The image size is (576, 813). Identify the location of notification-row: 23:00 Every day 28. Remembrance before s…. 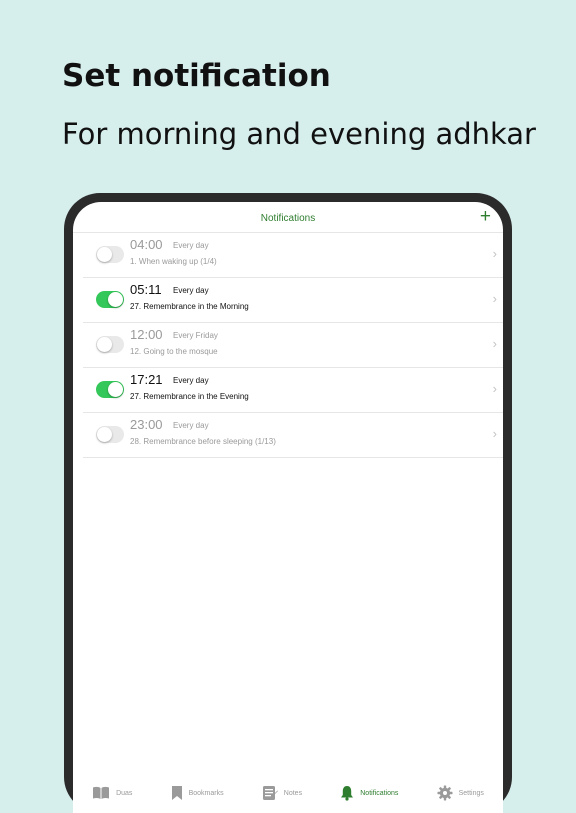
(293, 435).